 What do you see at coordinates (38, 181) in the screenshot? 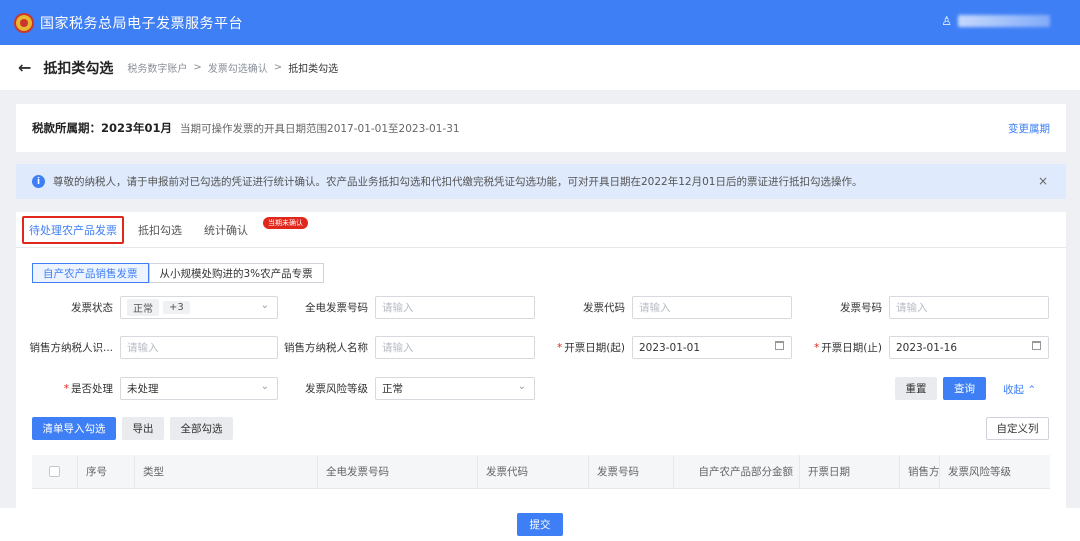
I see `info-icon: i` at bounding box center [38, 181].